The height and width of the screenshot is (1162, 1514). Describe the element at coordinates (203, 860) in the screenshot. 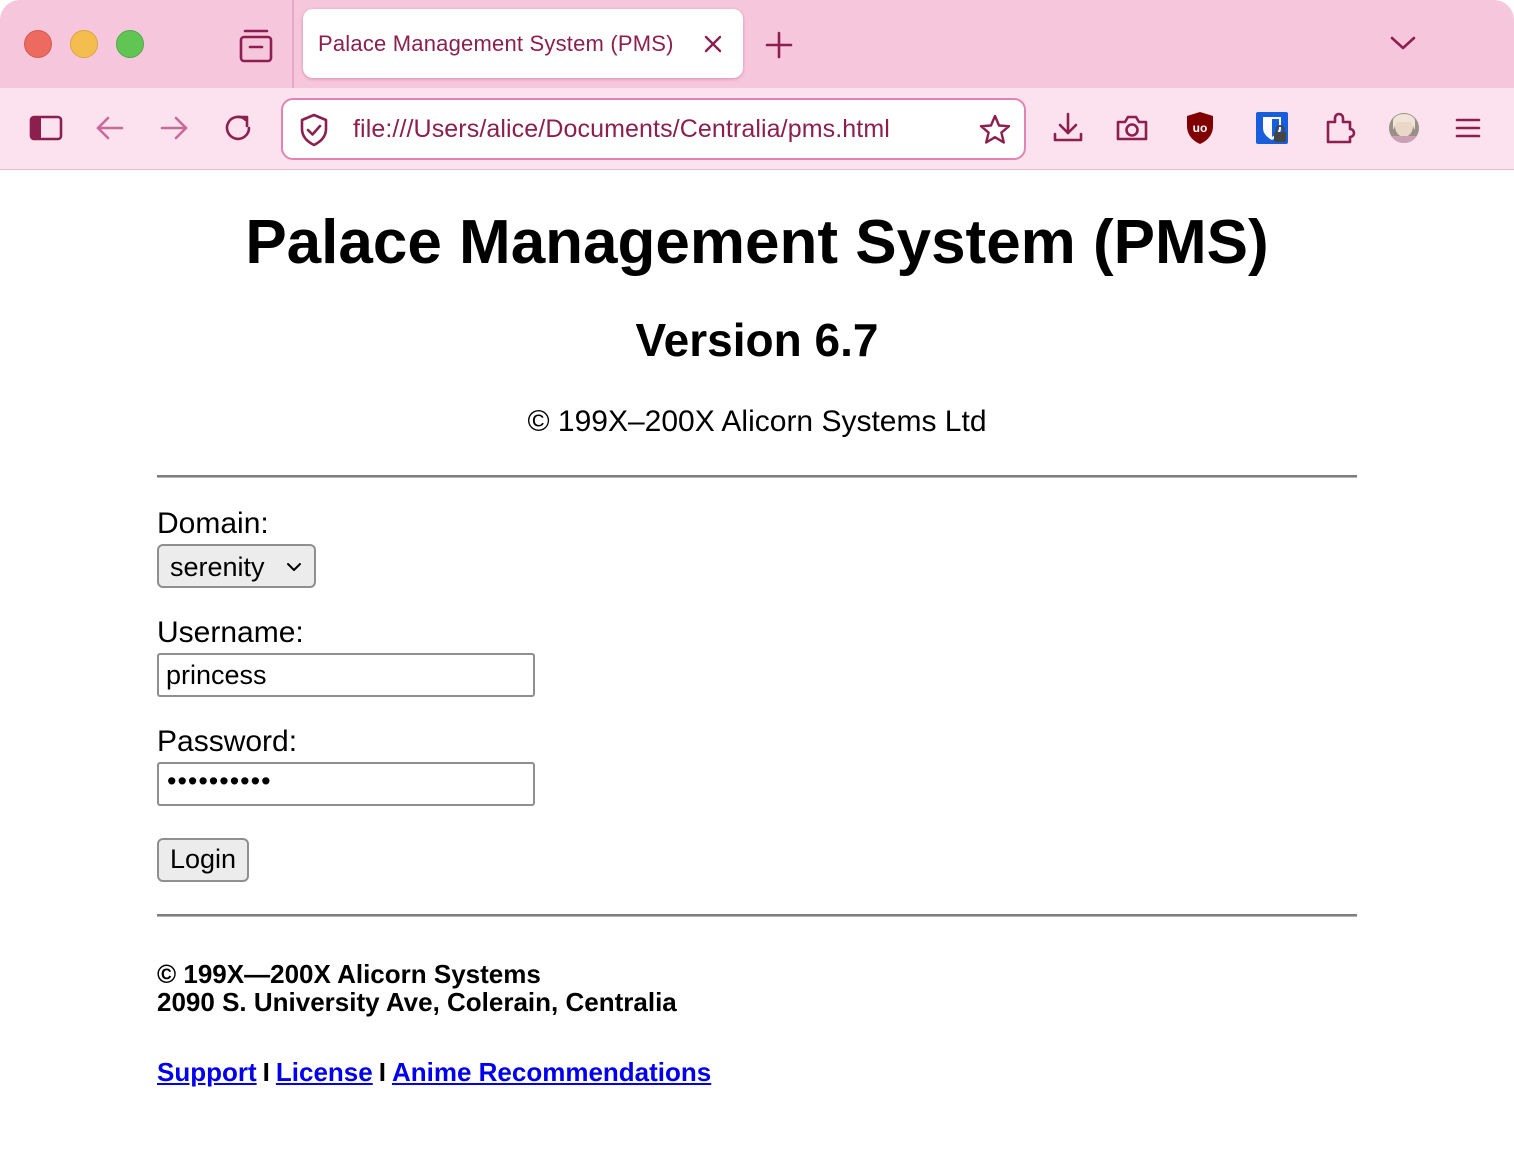

I see `login-button: Login` at that location.